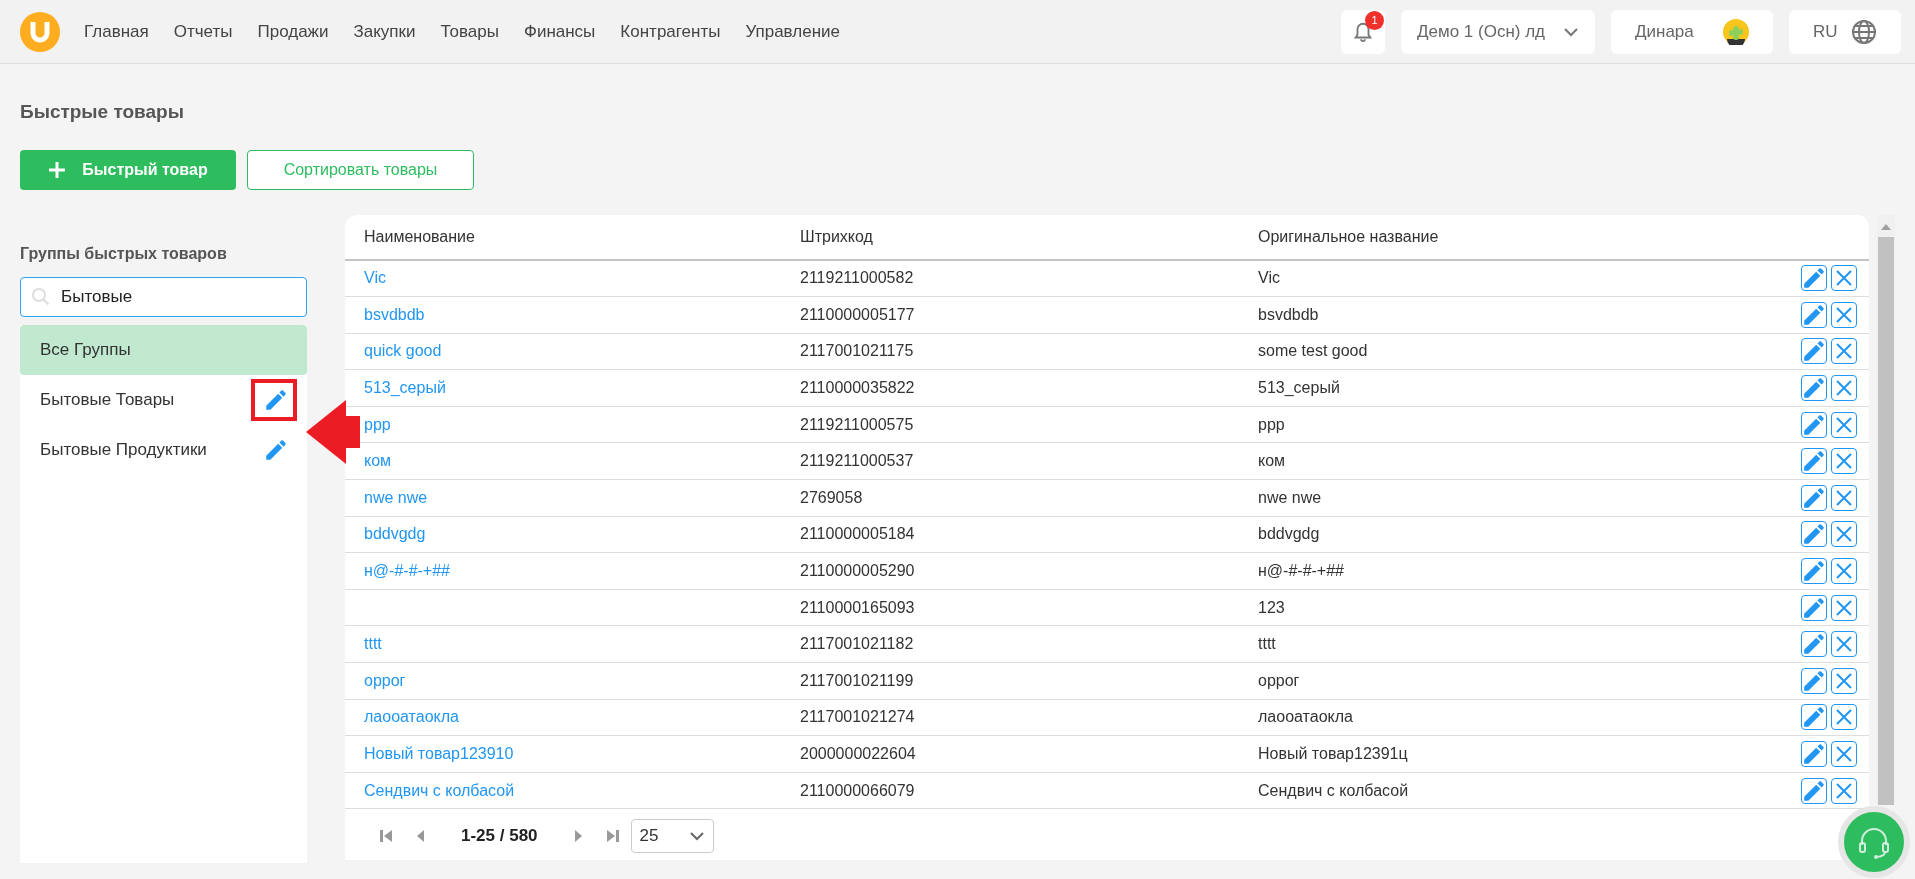 Image resolution: width=1915 pixels, height=879 pixels. What do you see at coordinates (857, 314) in the screenshot?
I see `barcode-cell: 2110000005177` at bounding box center [857, 314].